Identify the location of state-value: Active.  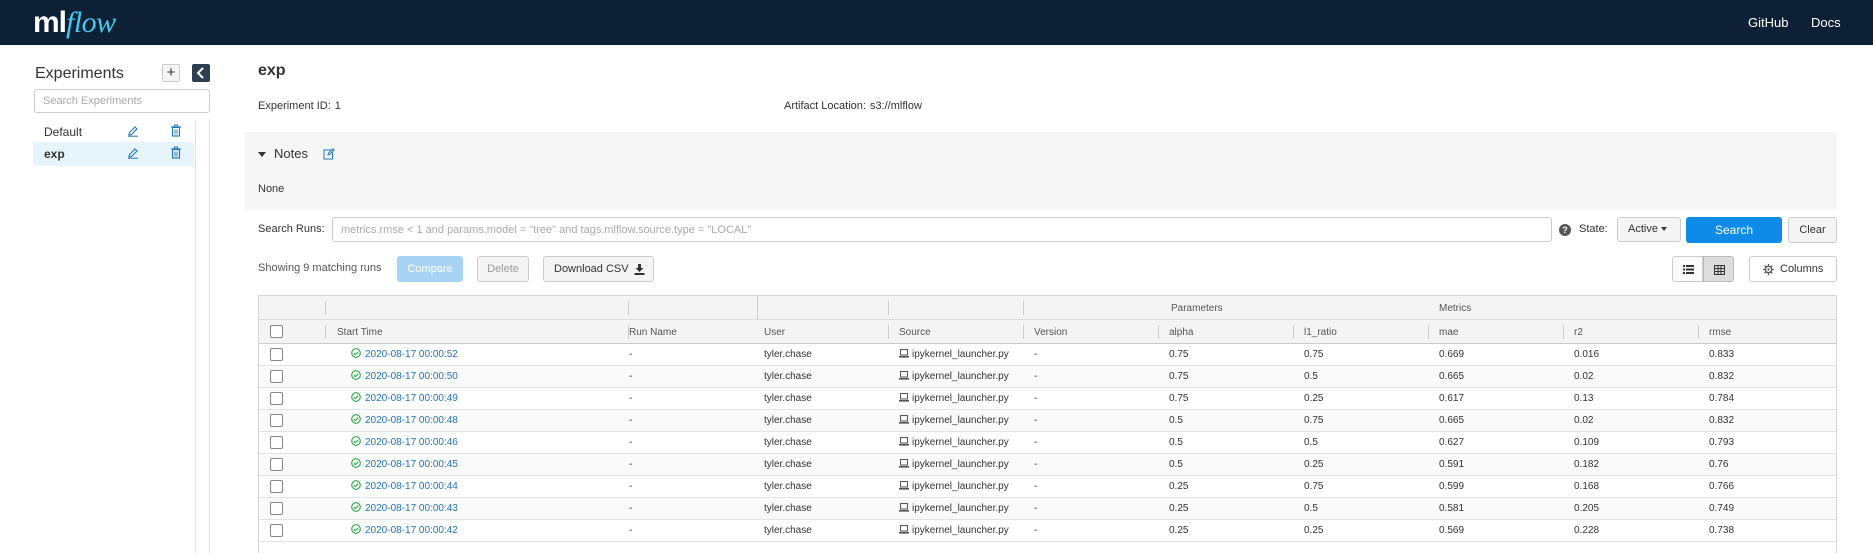
(1643, 229).